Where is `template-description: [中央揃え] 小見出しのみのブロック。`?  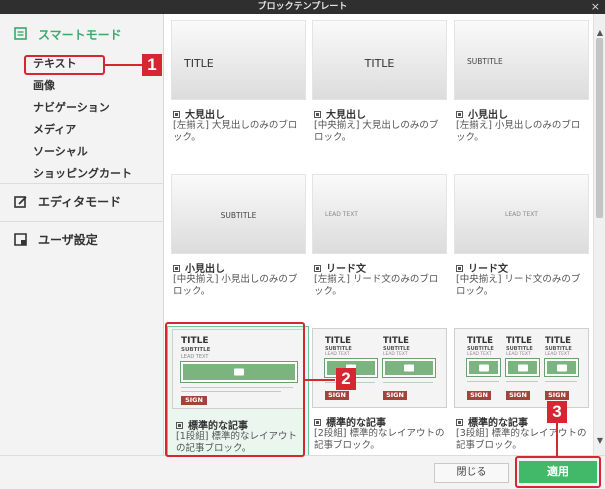
template-description: [中央揃え] 小見出しのみのブロック。 is located at coordinates (235, 285).